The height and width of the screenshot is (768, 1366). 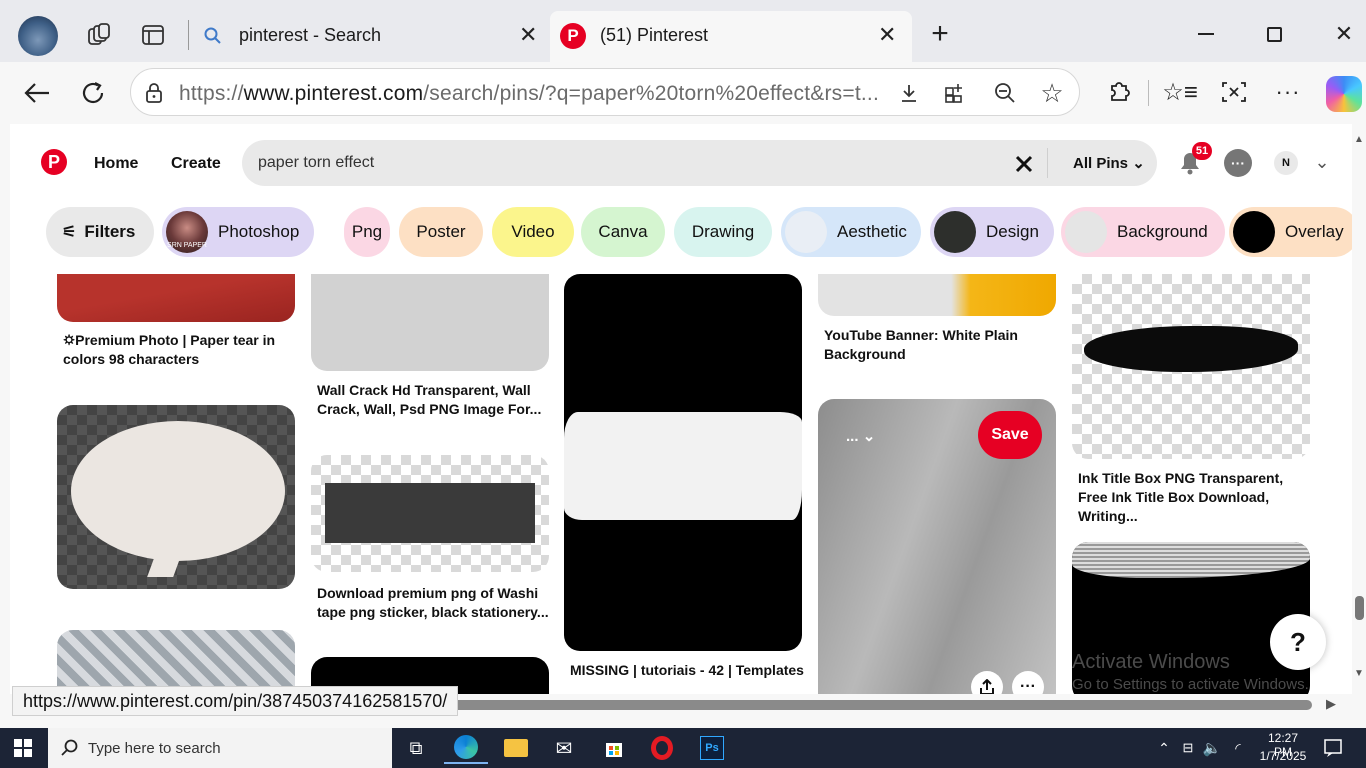 What do you see at coordinates (93, 93) in the screenshot?
I see `refresh-icon` at bounding box center [93, 93].